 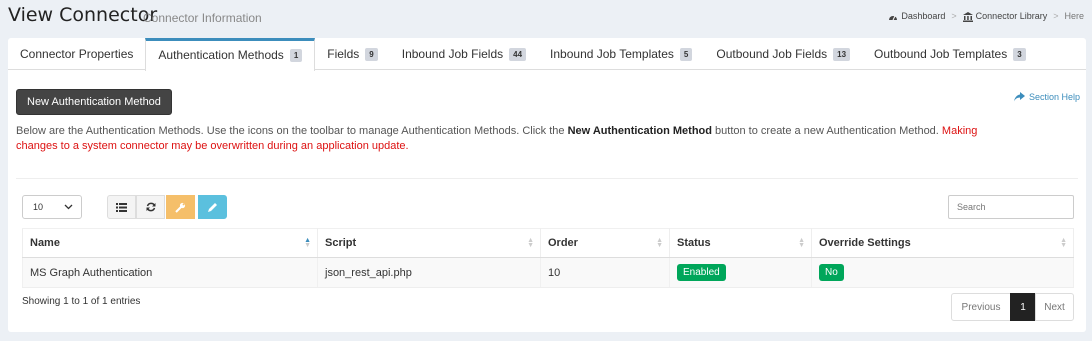 I want to click on tab-label: Connector Properties, so click(x=77, y=54).